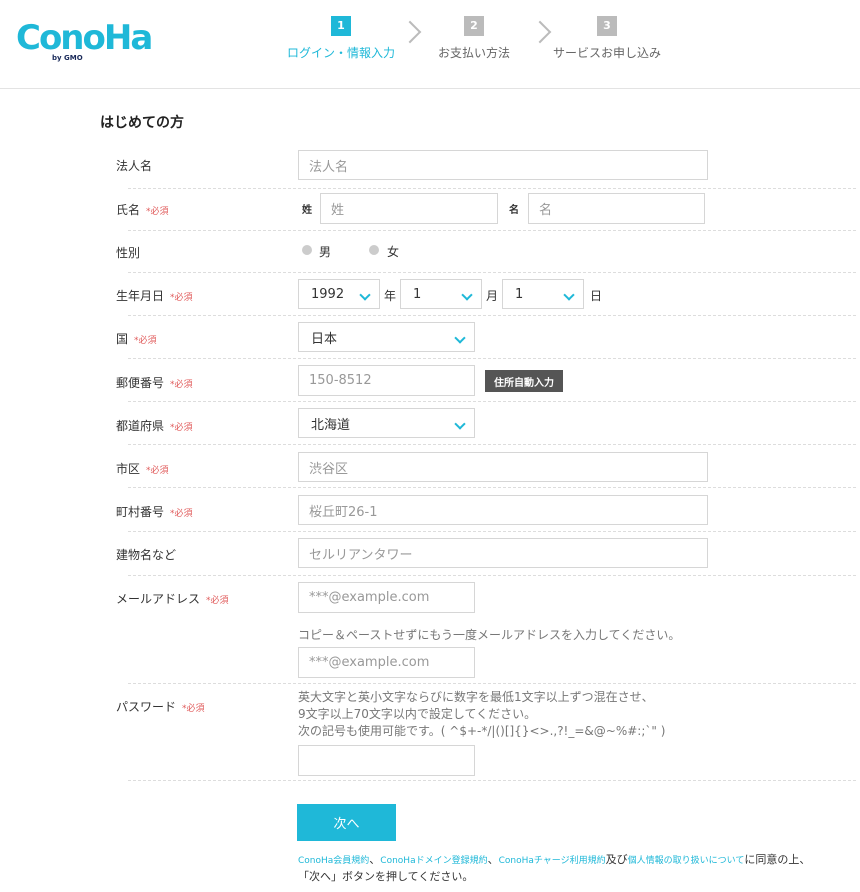 The width and height of the screenshot is (860, 892). What do you see at coordinates (476, 697) in the screenshot?
I see `password-hint-1: 英大文字と英小文字ならびに数字を最低1文字以上ずつ混在させ、` at bounding box center [476, 697].